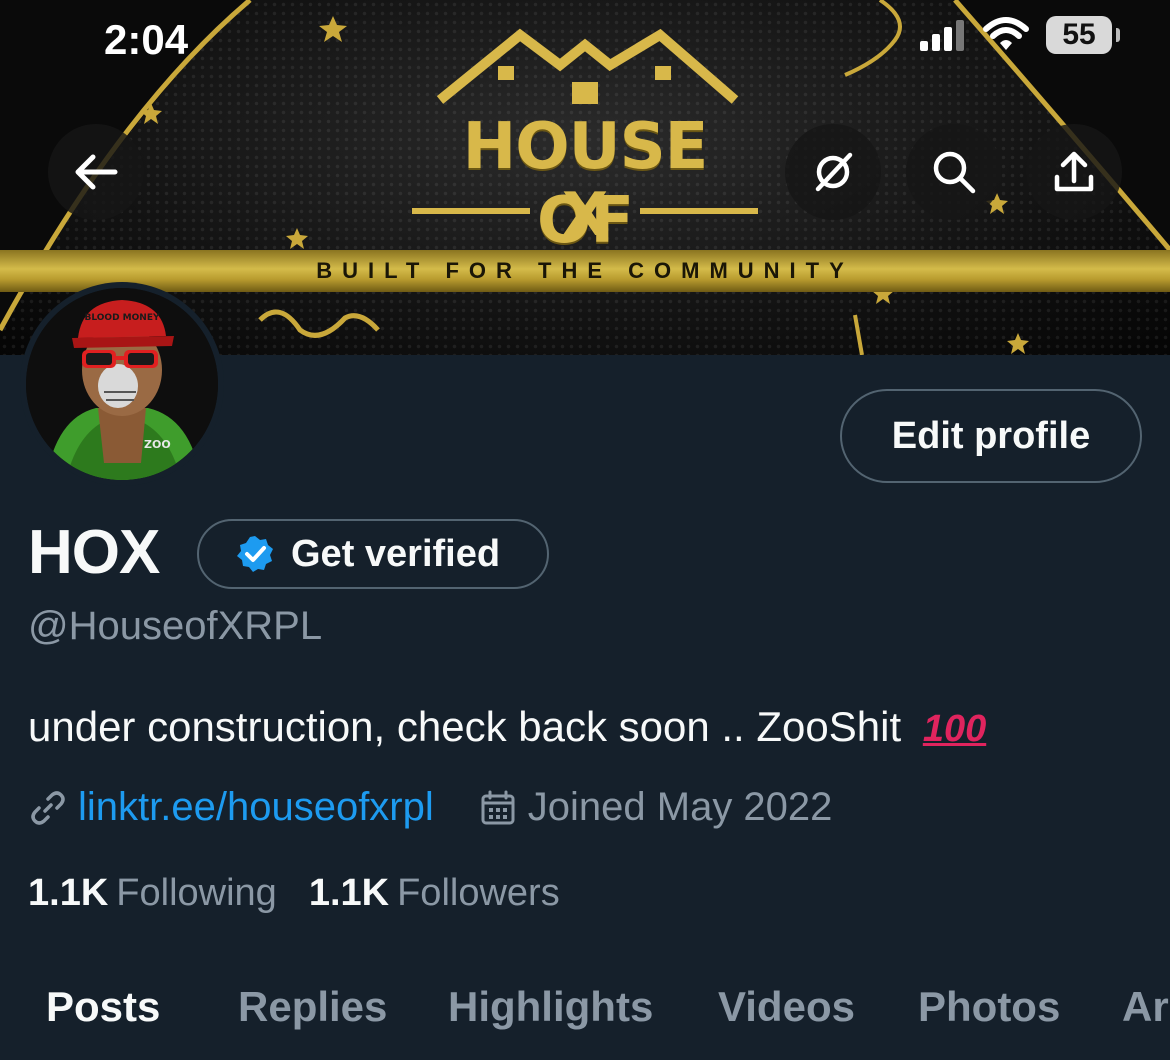  I want to click on tab-photos: Photos, so click(989, 1007).